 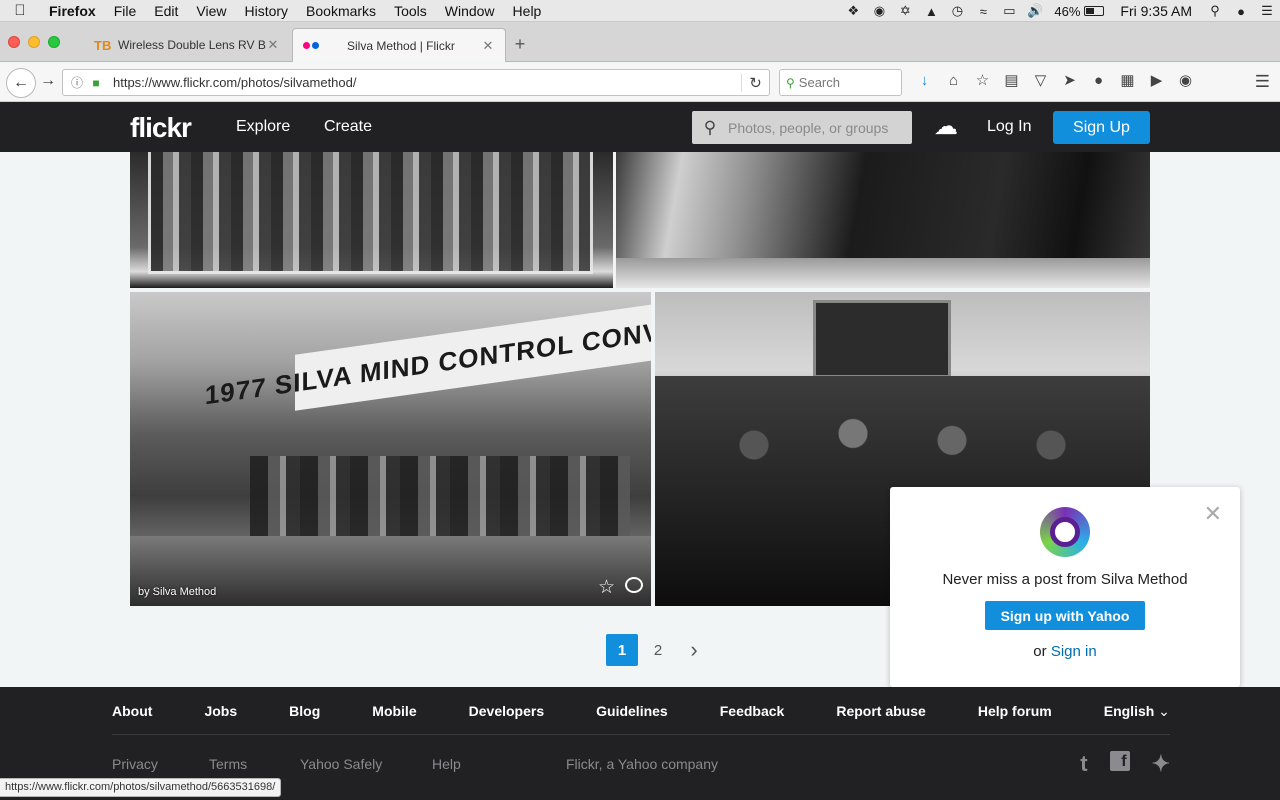 What do you see at coordinates (982, 80) in the screenshot?
I see `bookmark-star-icon: ☆` at bounding box center [982, 80].